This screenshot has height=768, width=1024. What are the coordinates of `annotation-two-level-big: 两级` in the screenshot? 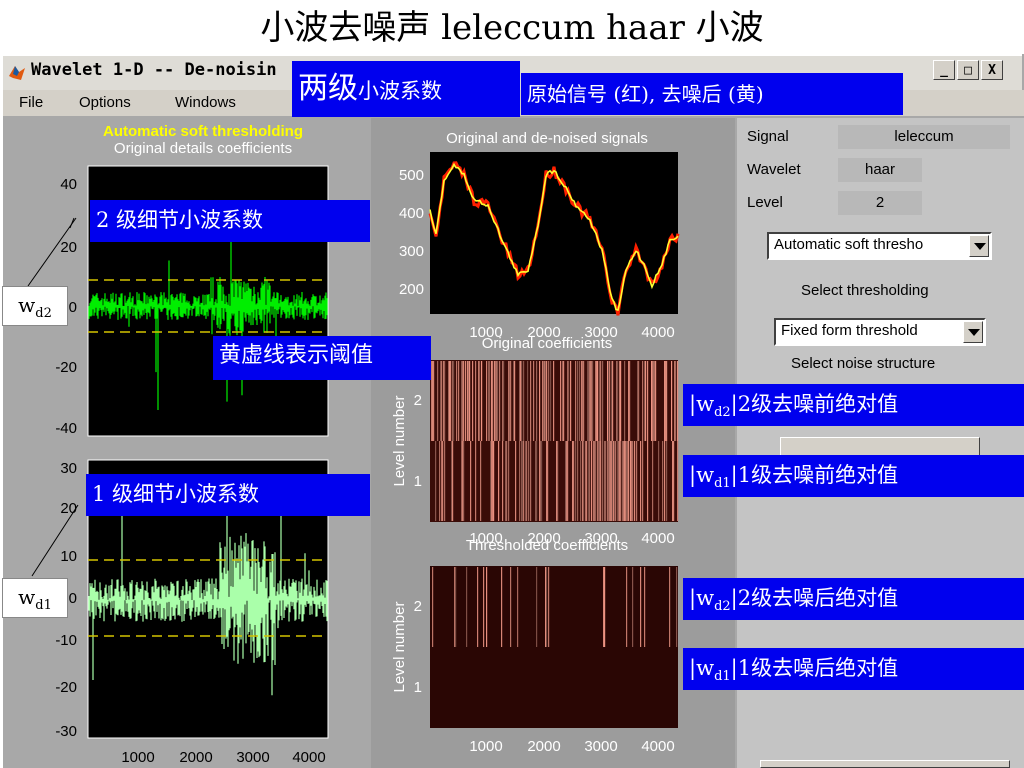 It's located at (328, 88).